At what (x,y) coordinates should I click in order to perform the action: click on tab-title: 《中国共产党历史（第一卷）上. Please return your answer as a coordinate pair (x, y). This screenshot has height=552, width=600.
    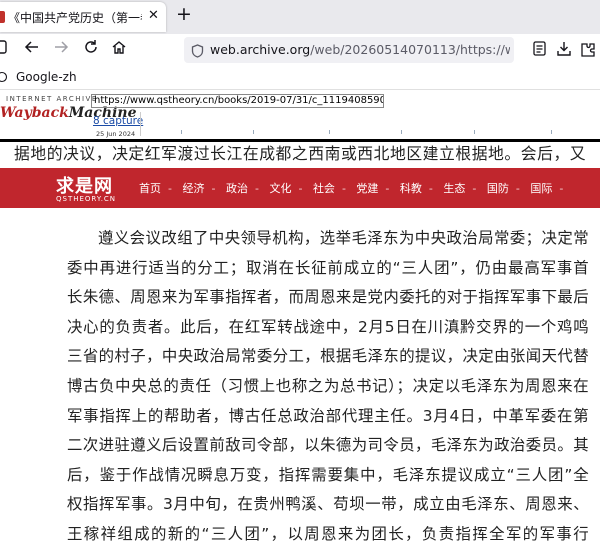
    Looking at the image, I should click on (75, 18).